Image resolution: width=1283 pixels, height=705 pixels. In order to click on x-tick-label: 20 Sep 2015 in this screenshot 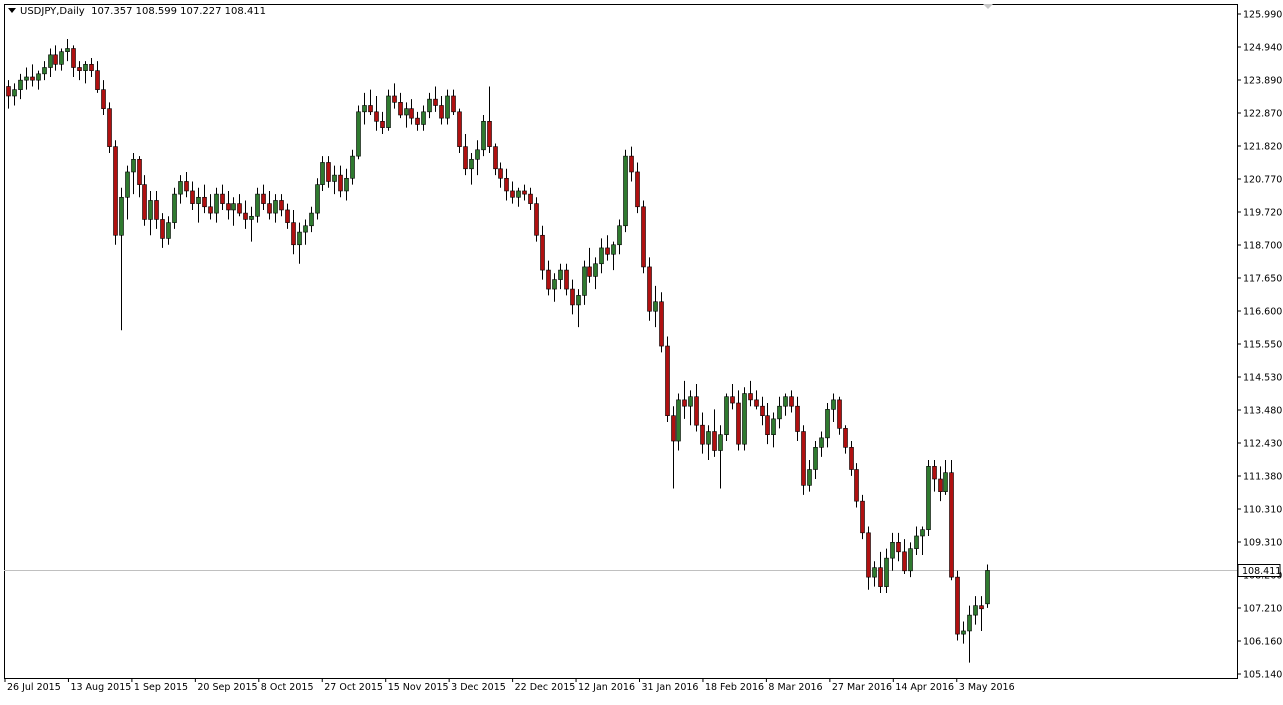, I will do `click(227, 687)`.